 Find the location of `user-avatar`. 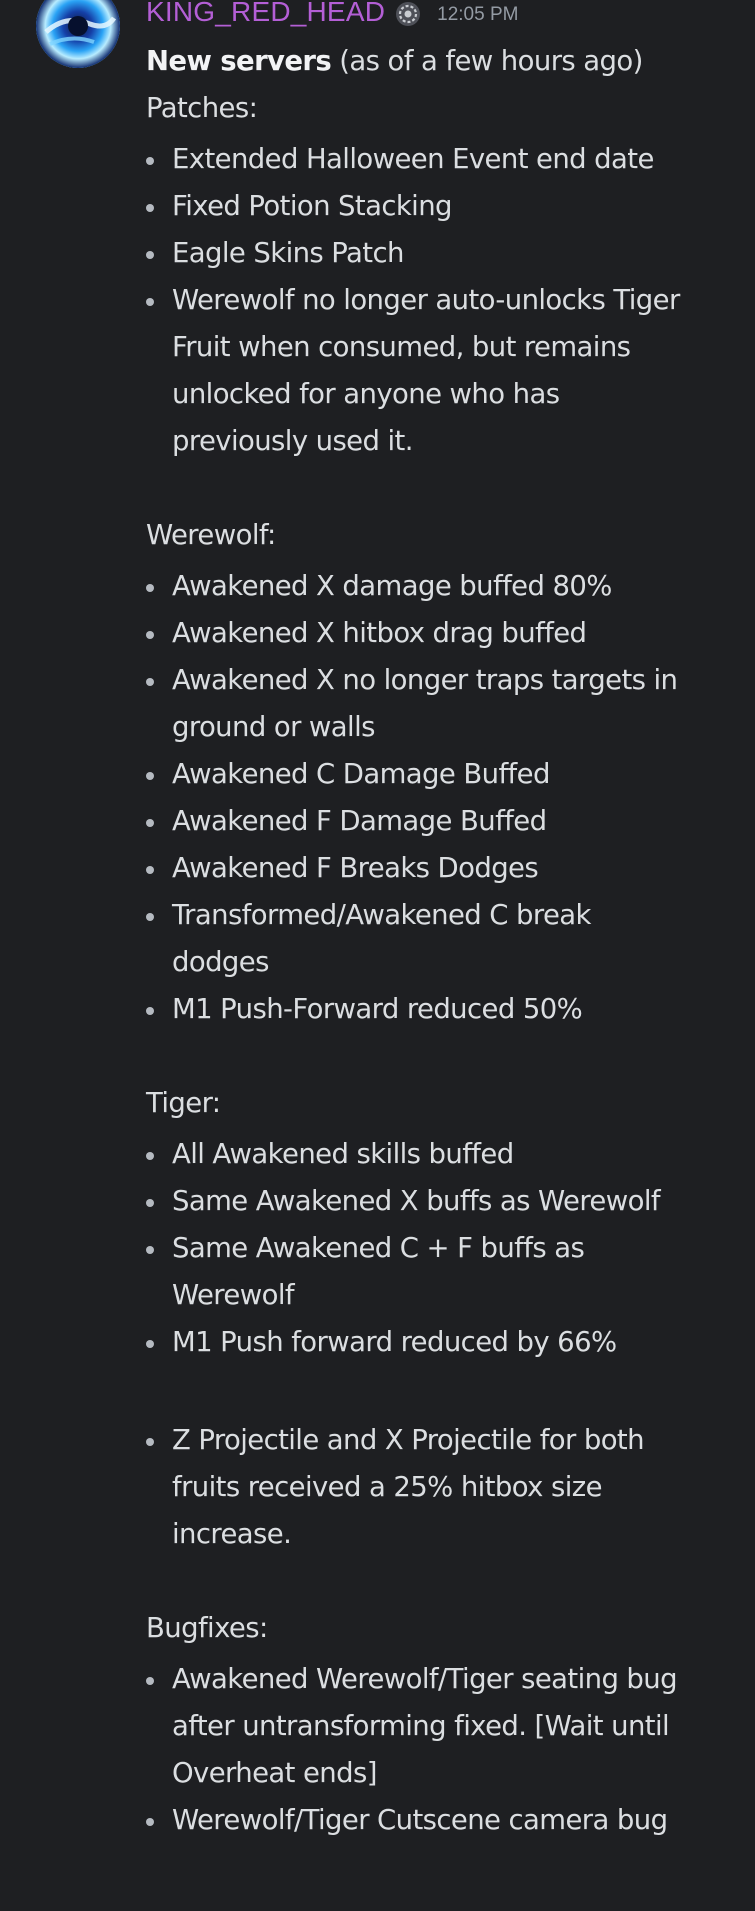

user-avatar is located at coordinates (78, 34).